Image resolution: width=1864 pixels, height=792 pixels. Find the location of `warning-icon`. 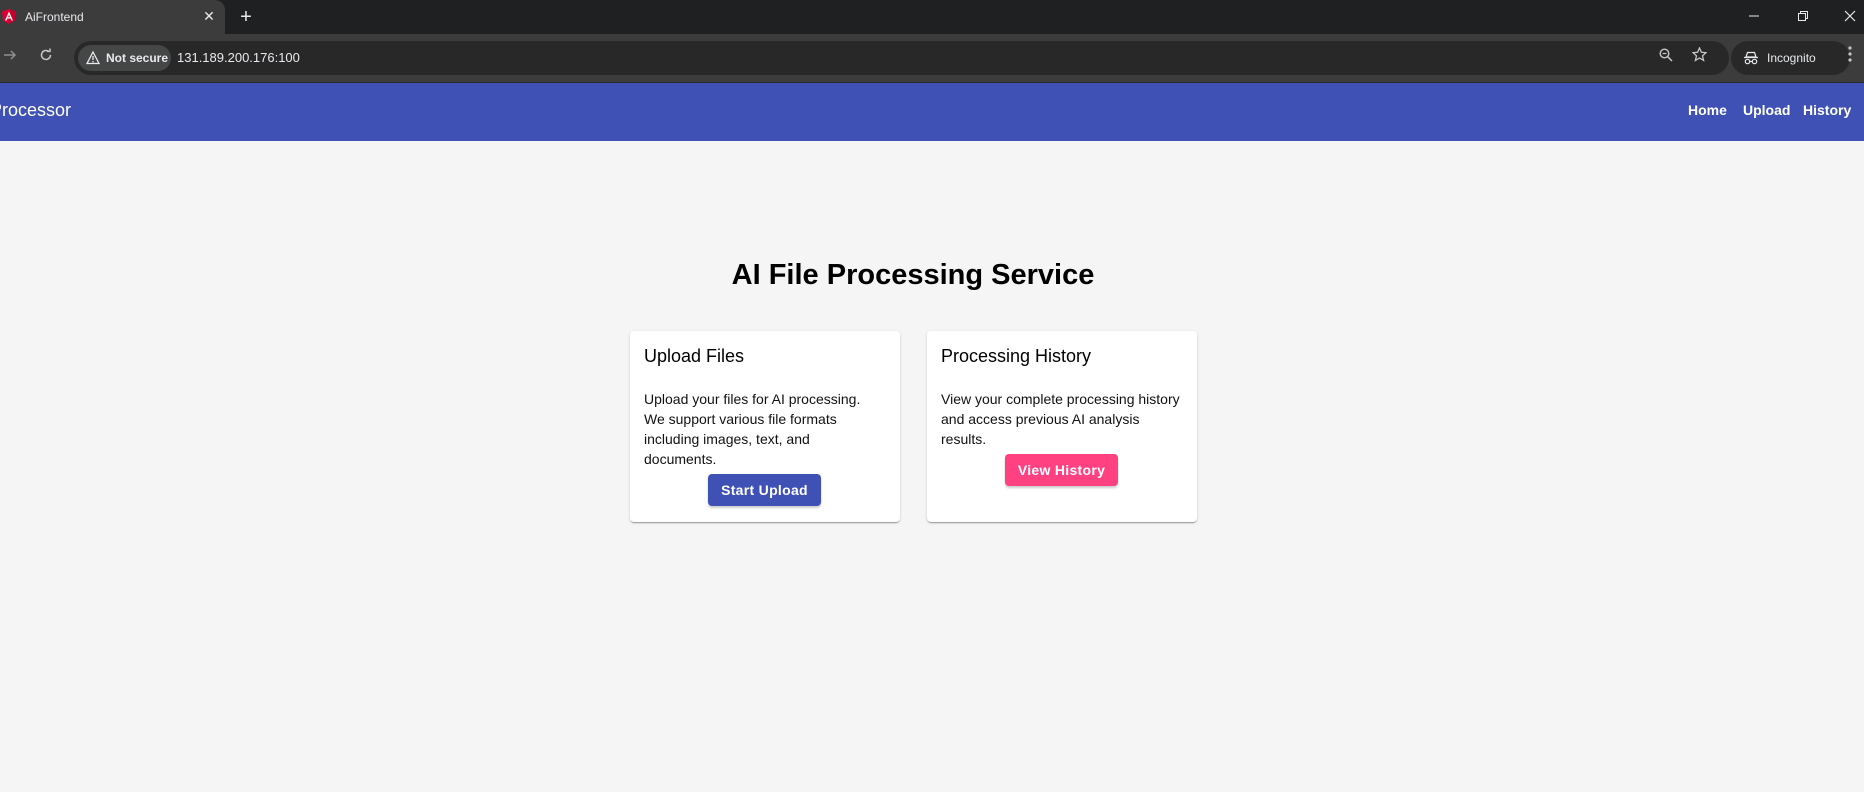

warning-icon is located at coordinates (93, 58).